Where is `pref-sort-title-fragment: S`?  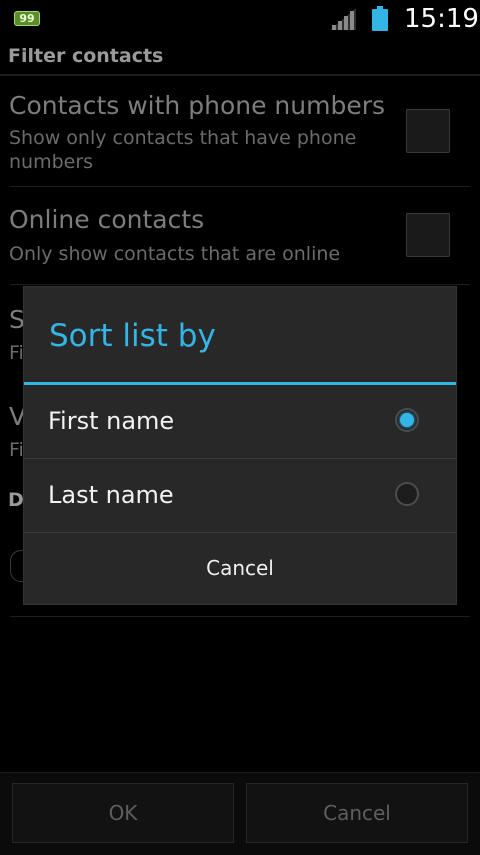
pref-sort-title-fragment: S is located at coordinates (17, 319).